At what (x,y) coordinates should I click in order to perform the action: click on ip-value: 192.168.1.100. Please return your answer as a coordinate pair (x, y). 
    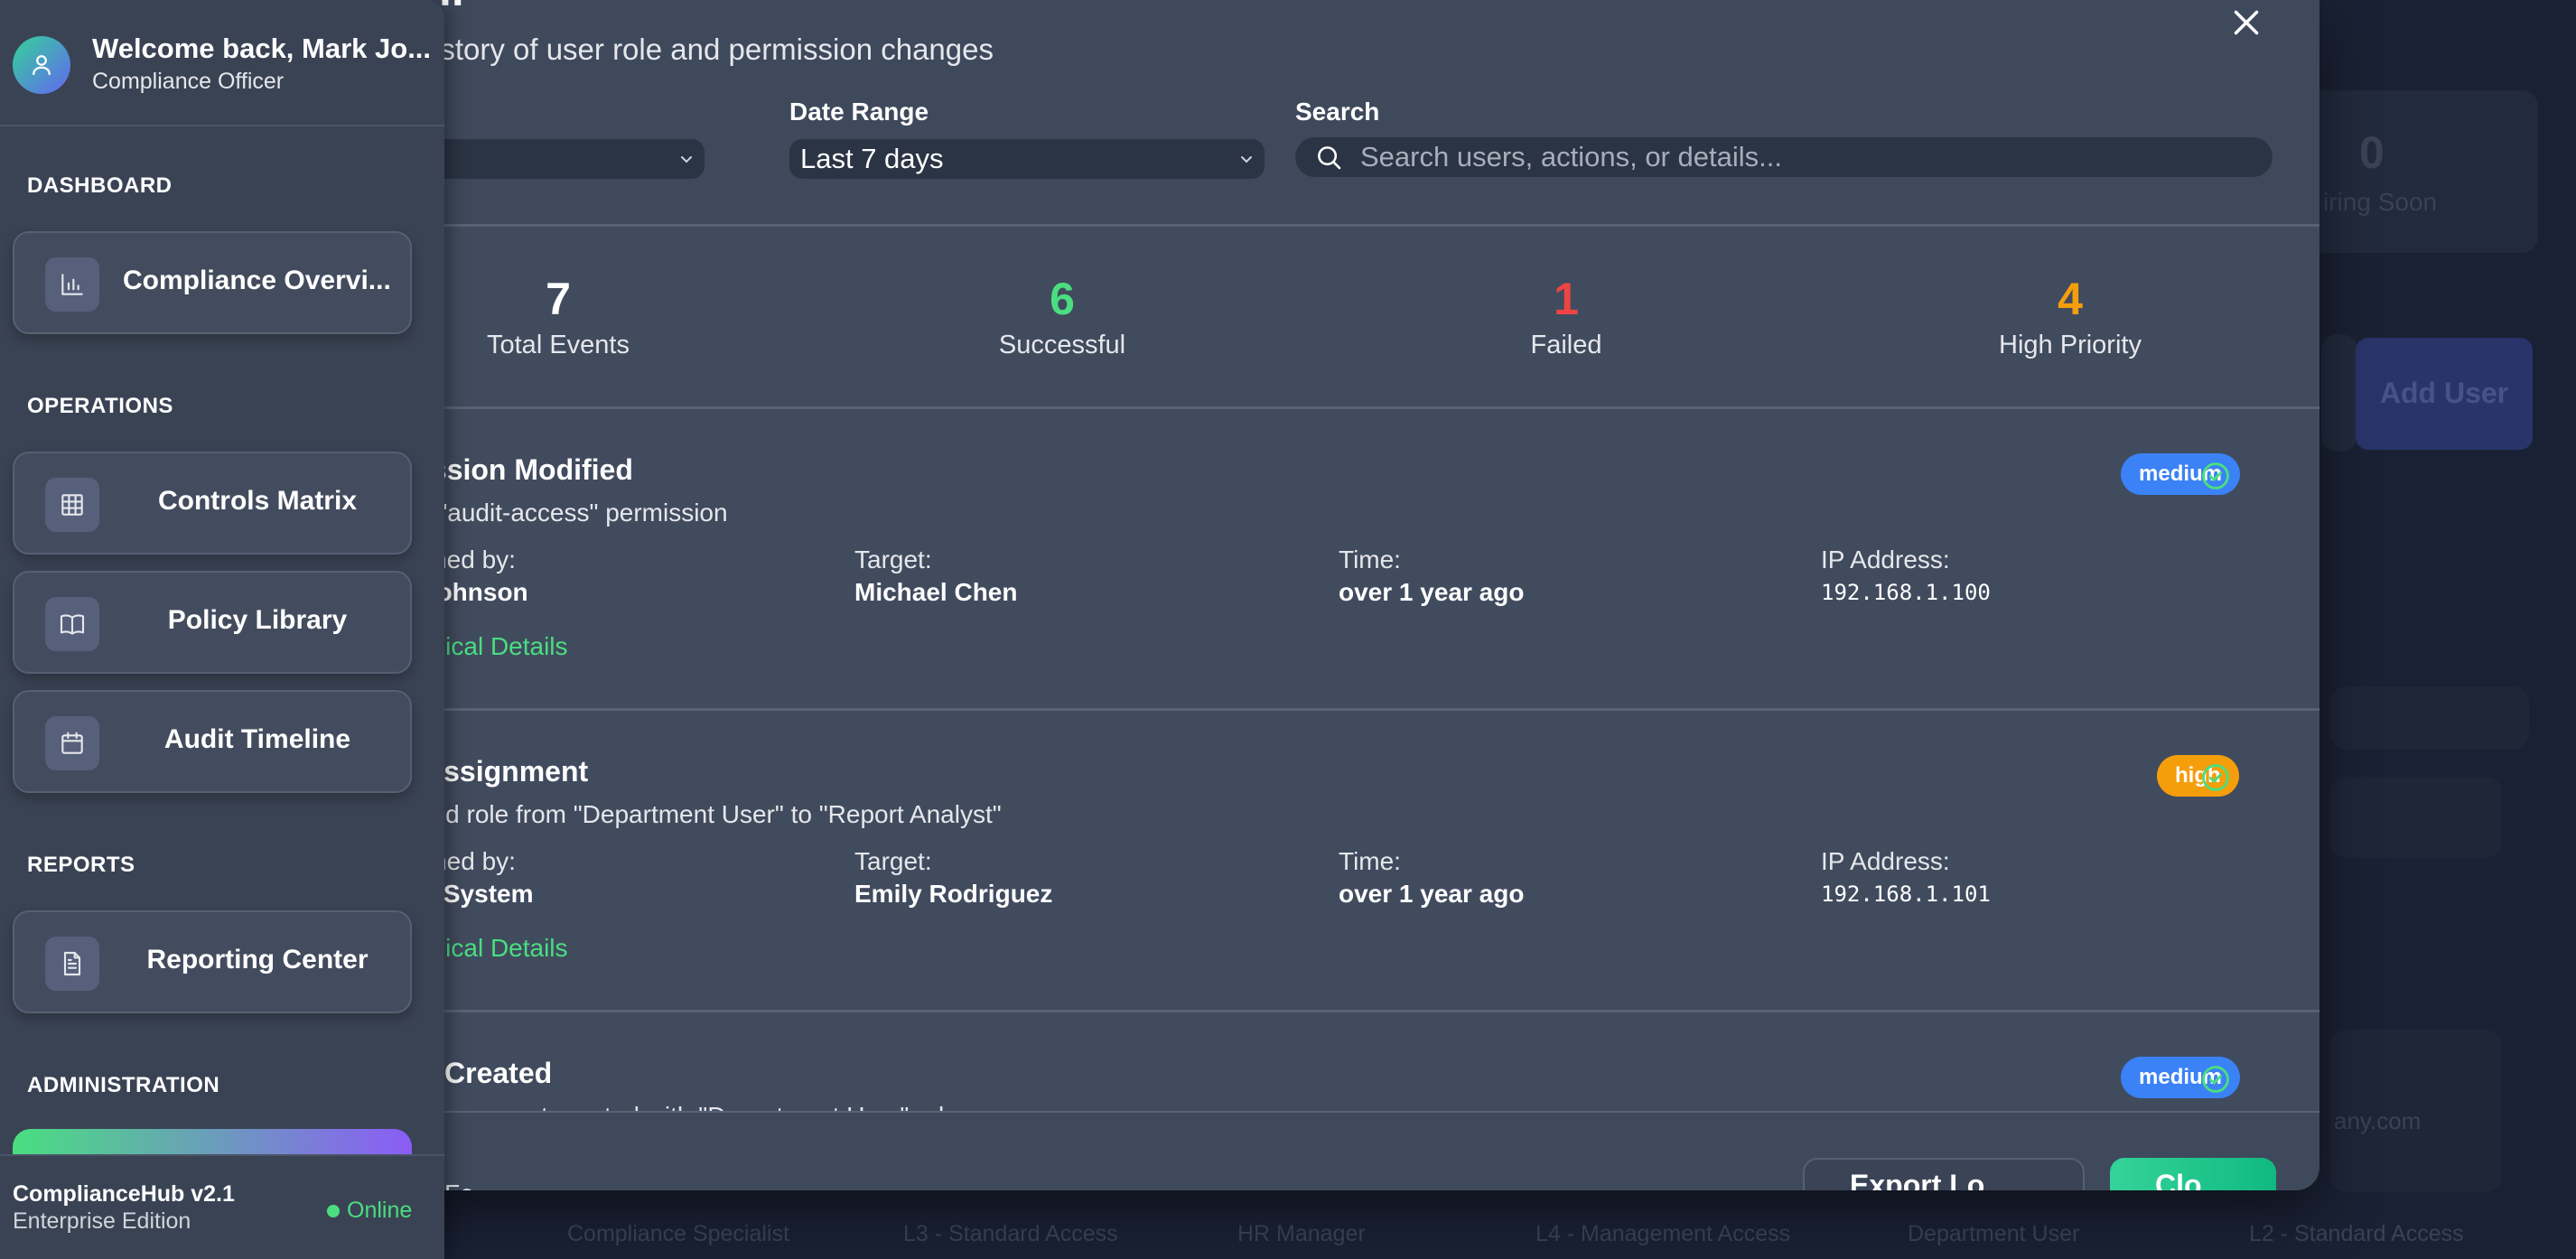
    Looking at the image, I should click on (1906, 592).